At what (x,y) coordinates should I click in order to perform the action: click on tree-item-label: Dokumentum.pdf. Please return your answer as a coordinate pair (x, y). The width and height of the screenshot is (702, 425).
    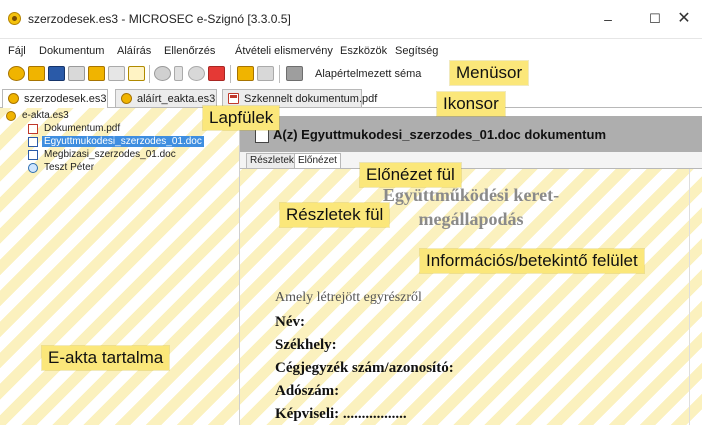
    Looking at the image, I should click on (82, 128).